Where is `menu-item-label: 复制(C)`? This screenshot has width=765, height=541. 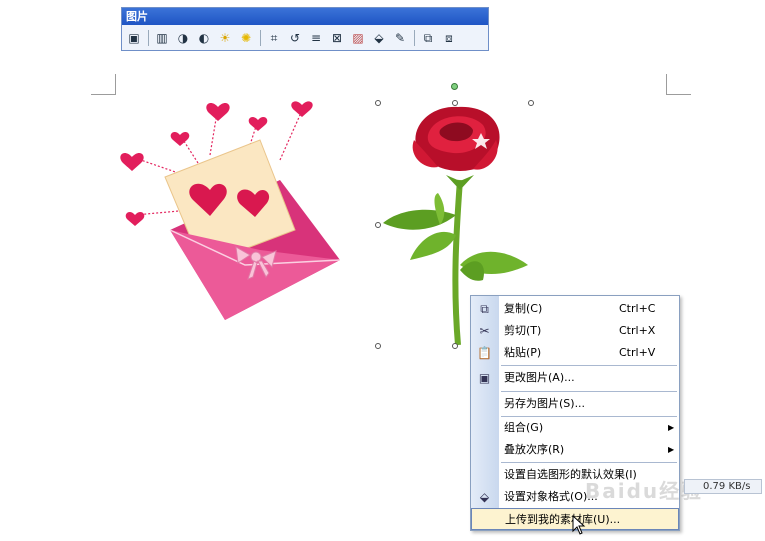
menu-item-label: 复制(C) is located at coordinates (523, 308).